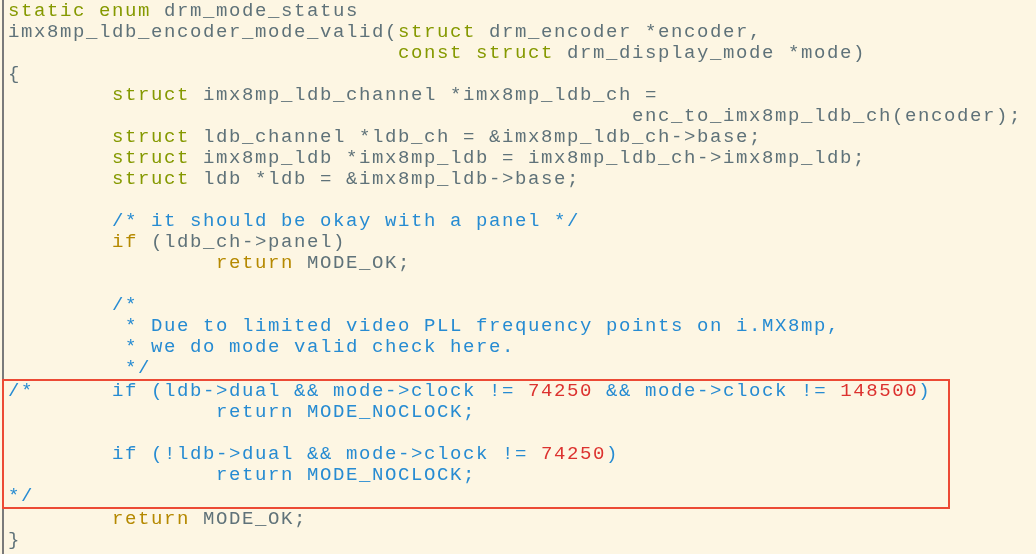  I want to click on code-line: /* it should be okay with a panel */, so click(346, 221).